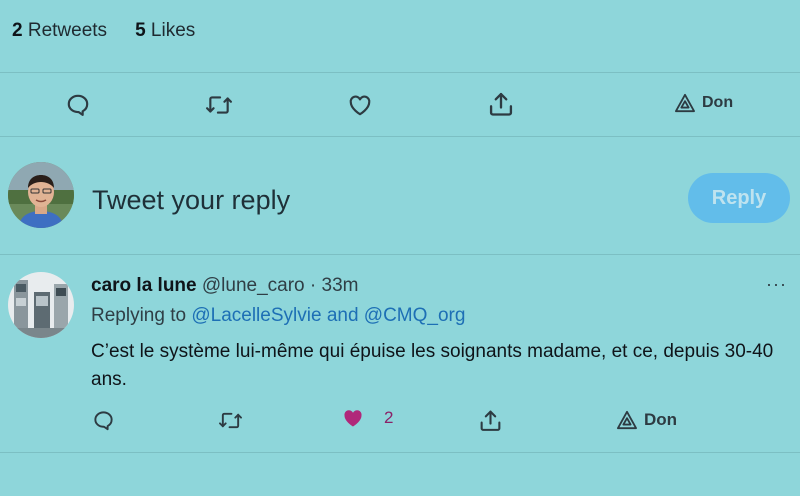  Describe the element at coordinates (353, 418) in the screenshot. I see `heart-filled-icon` at that location.